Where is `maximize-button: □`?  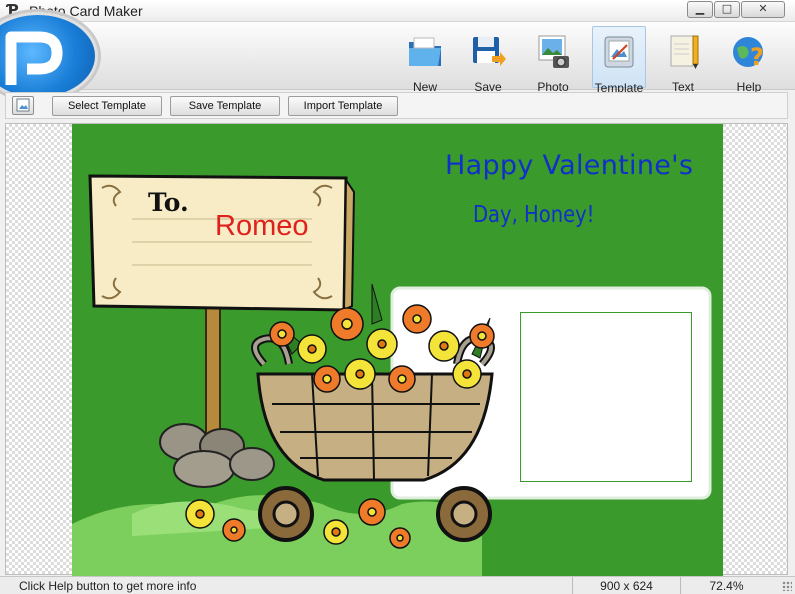 maximize-button: □ is located at coordinates (727, 9).